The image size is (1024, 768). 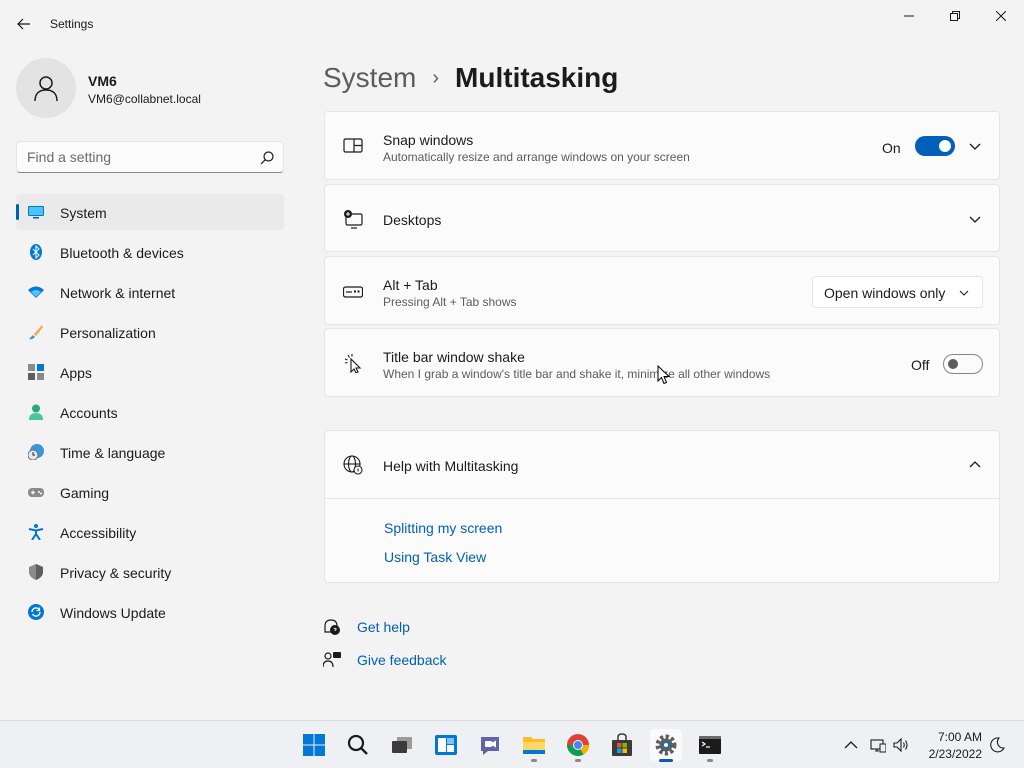 I want to click on taskbar: 7:00 AM 2/23/2022, so click(x=512, y=744).